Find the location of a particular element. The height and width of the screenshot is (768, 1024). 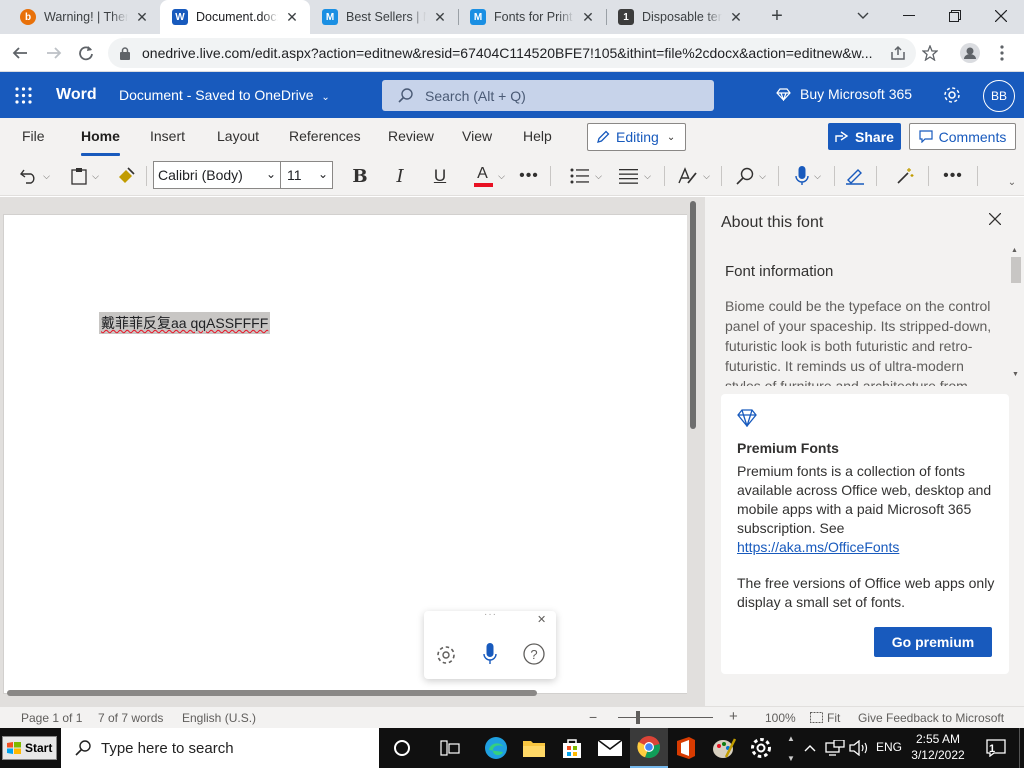

word-count: 7 of 7 words is located at coordinates (130, 718).